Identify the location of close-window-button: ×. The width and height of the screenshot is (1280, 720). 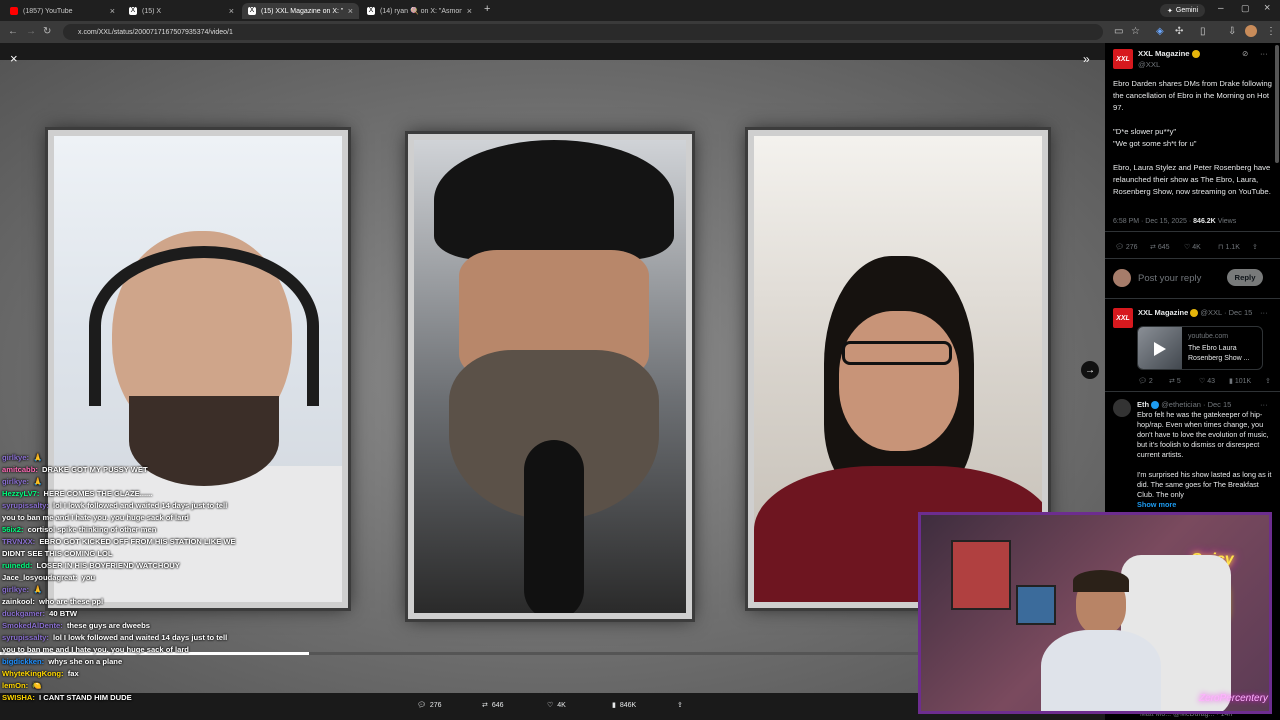
(1267, 8).